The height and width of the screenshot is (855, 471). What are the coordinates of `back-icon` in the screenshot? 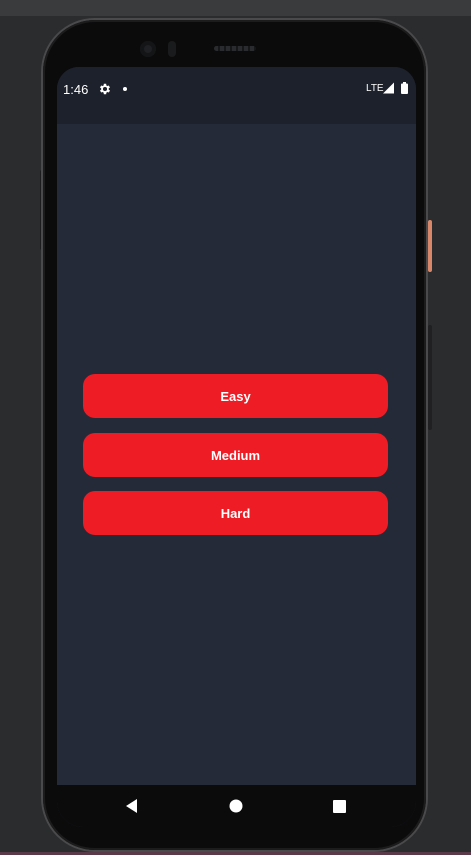 It's located at (131, 806).